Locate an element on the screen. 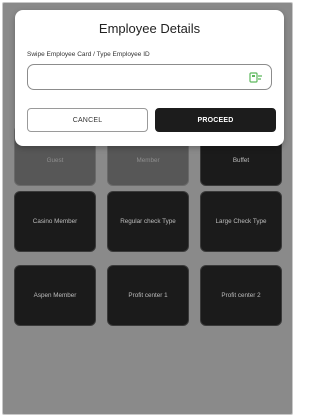  tile-label: Guest is located at coordinates (55, 160).